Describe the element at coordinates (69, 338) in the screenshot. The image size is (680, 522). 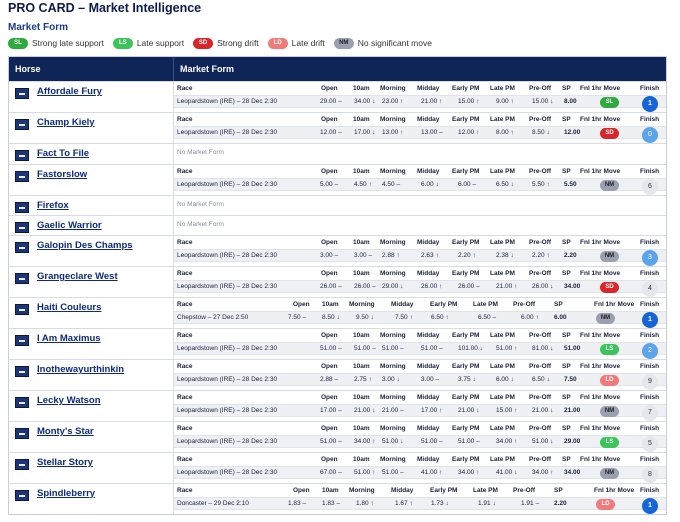
I see `horse-name-link: I Am Maximus` at that location.